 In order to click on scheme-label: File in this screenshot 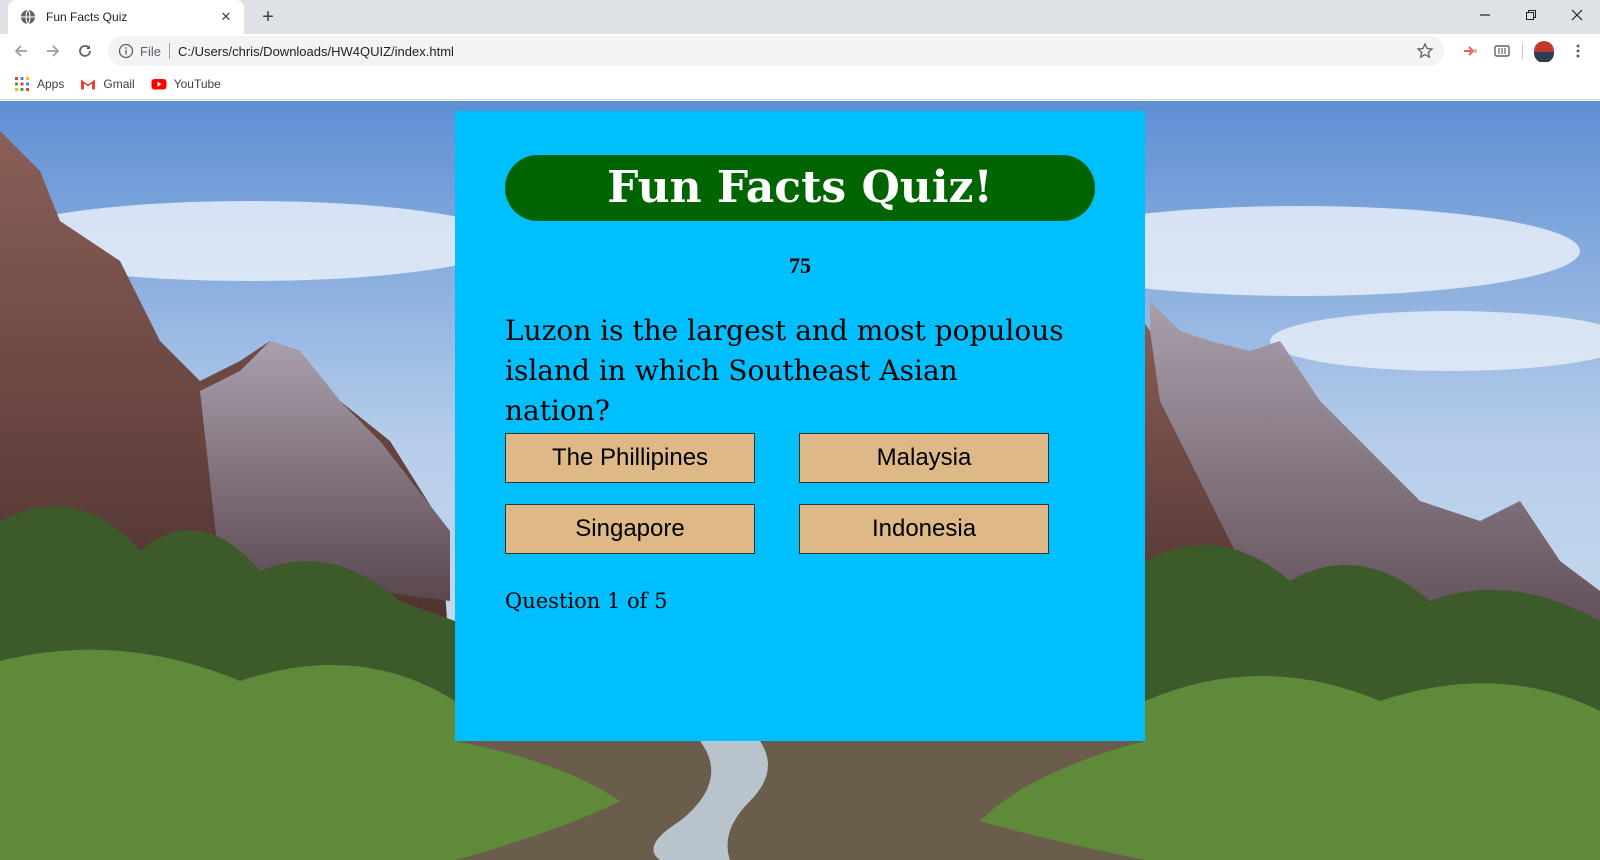, I will do `click(150, 51)`.